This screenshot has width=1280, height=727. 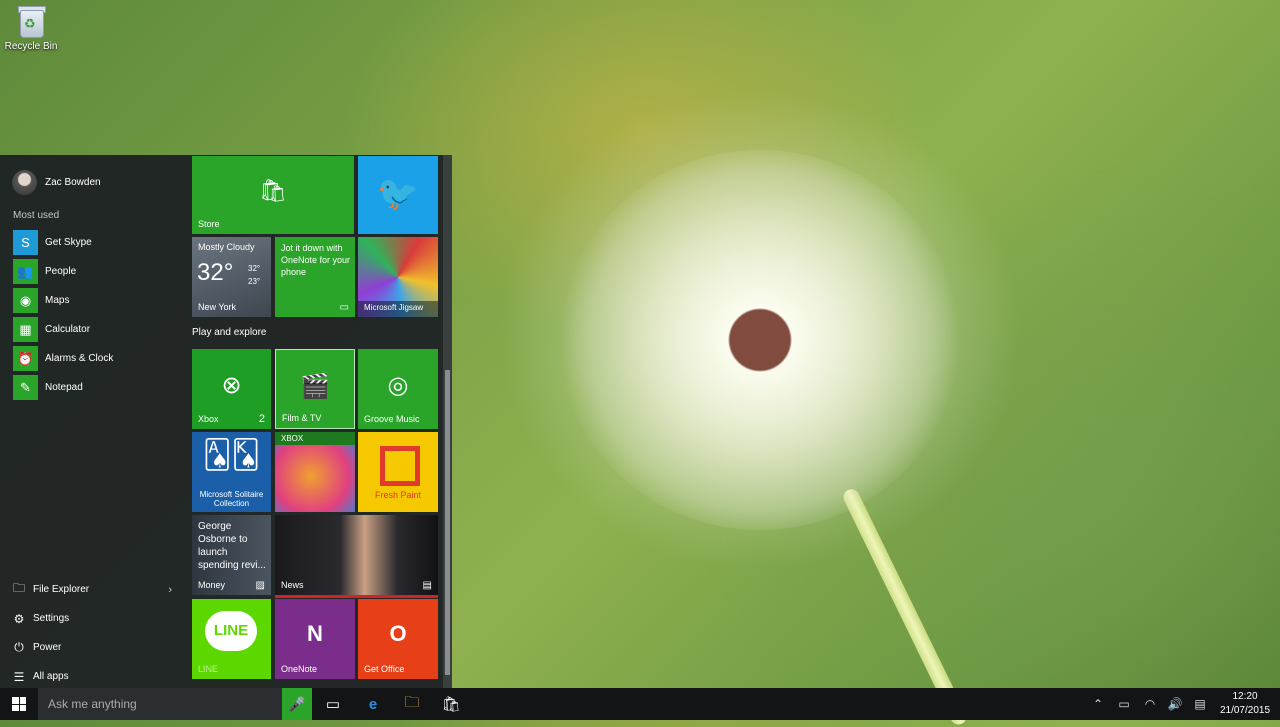 What do you see at coordinates (344, 307) in the screenshot?
I see `phone-icon: ▭` at bounding box center [344, 307].